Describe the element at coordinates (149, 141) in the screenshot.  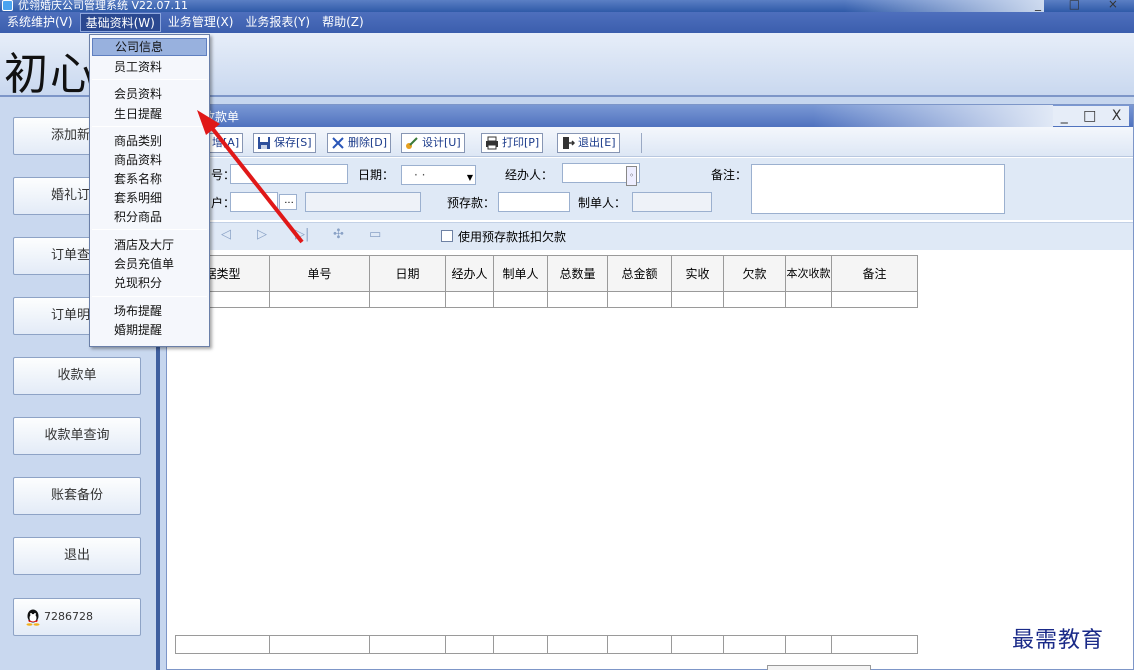
I see `menu-item-product-category: 商品类别` at that location.